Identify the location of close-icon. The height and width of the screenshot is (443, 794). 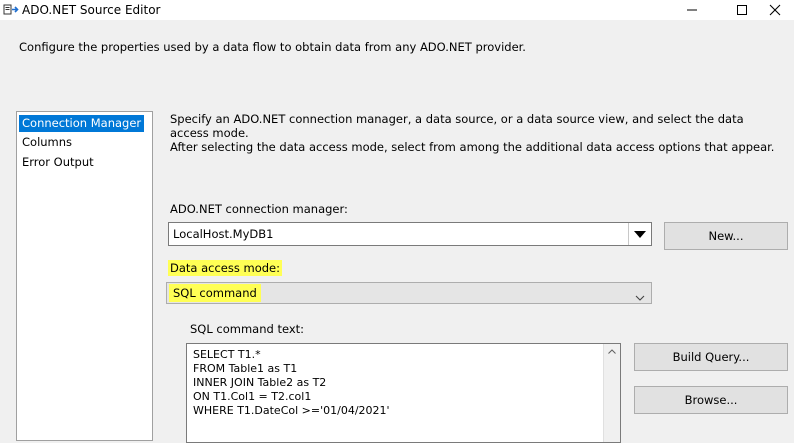
(775, 10).